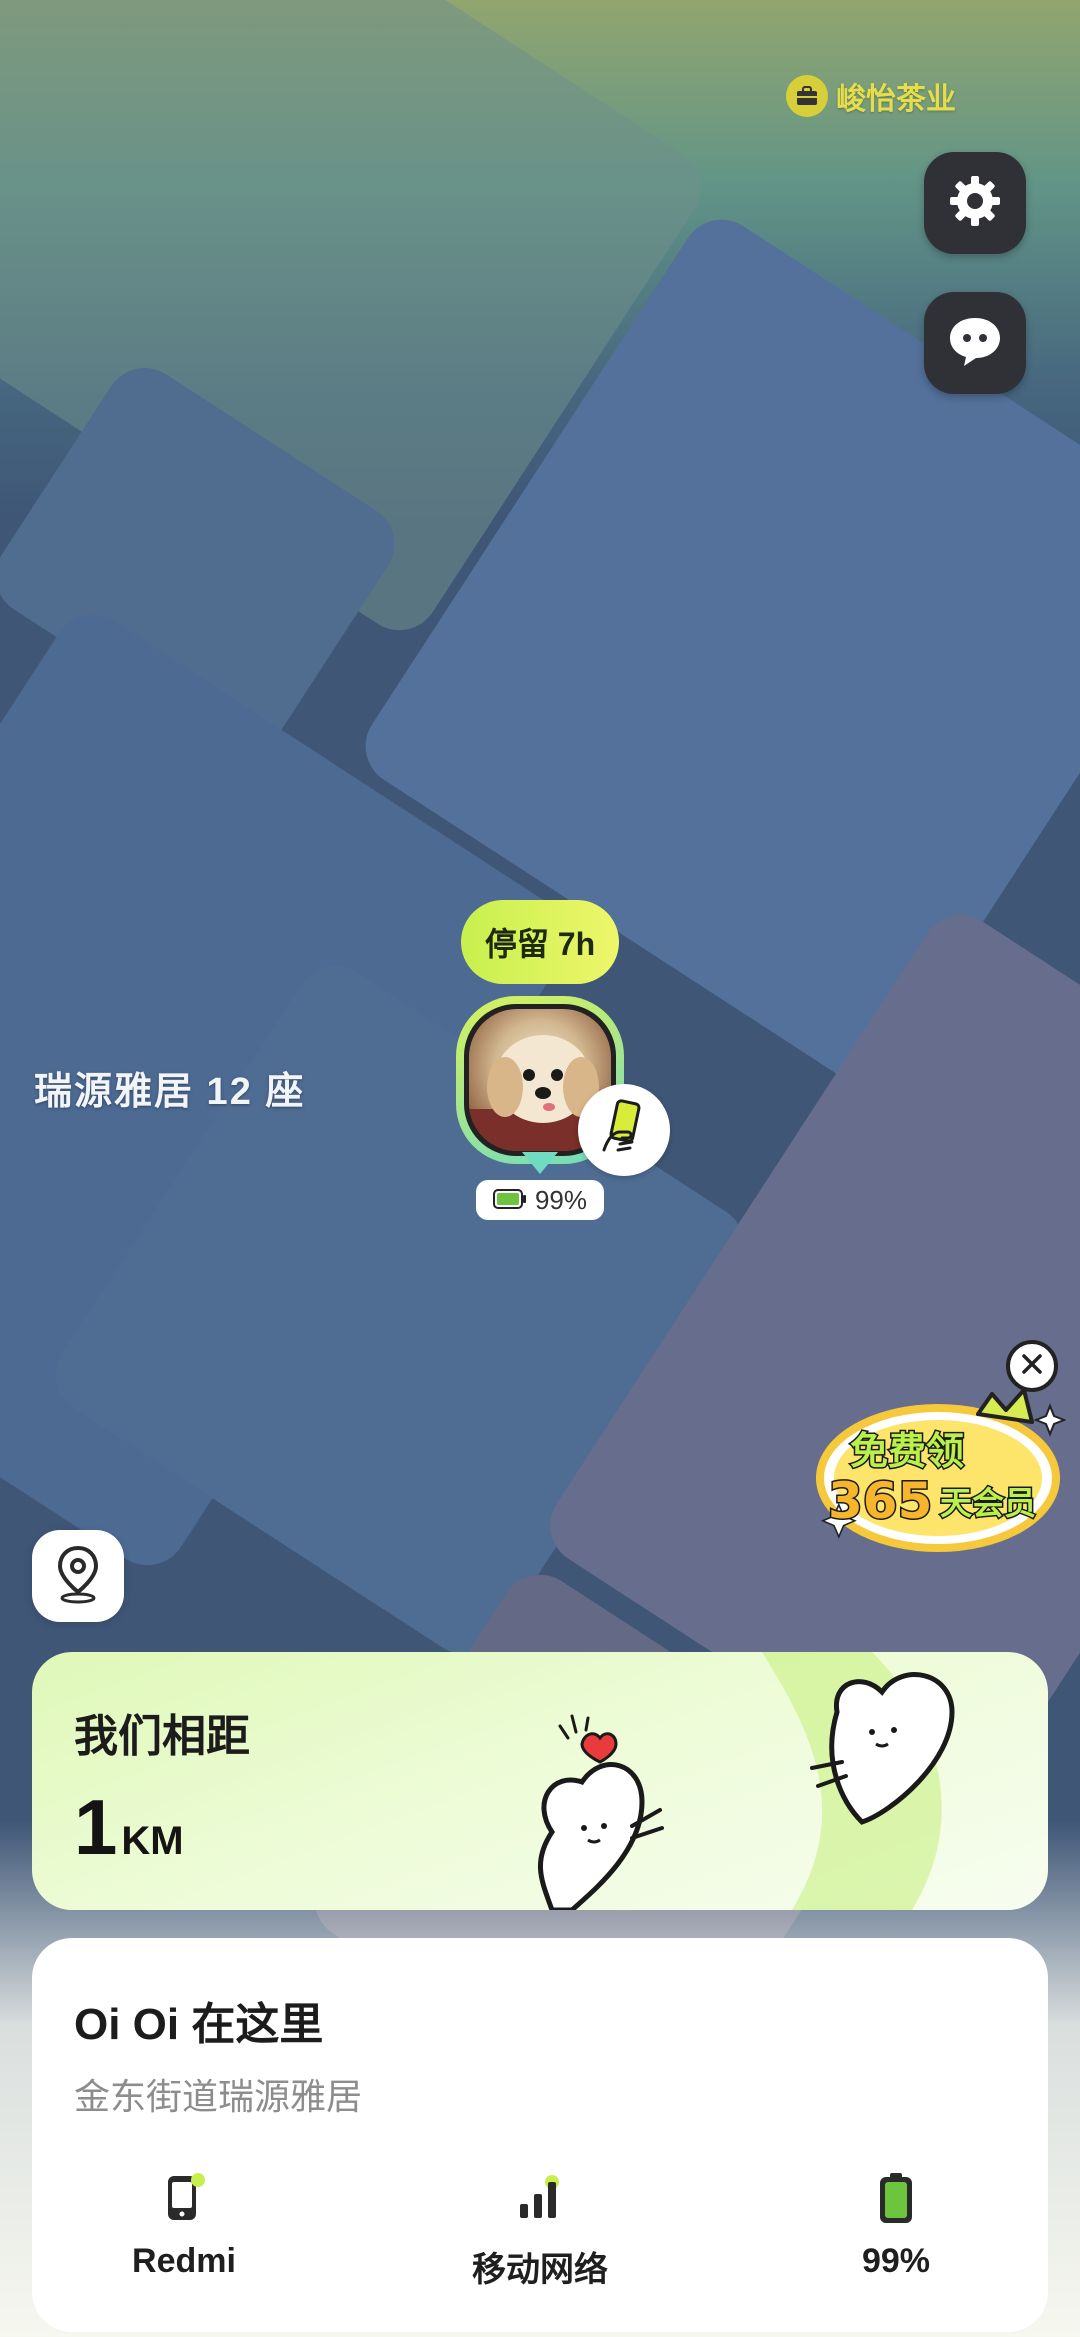  Describe the element at coordinates (96, 1827) in the screenshot. I see `distance-number: 1` at that location.